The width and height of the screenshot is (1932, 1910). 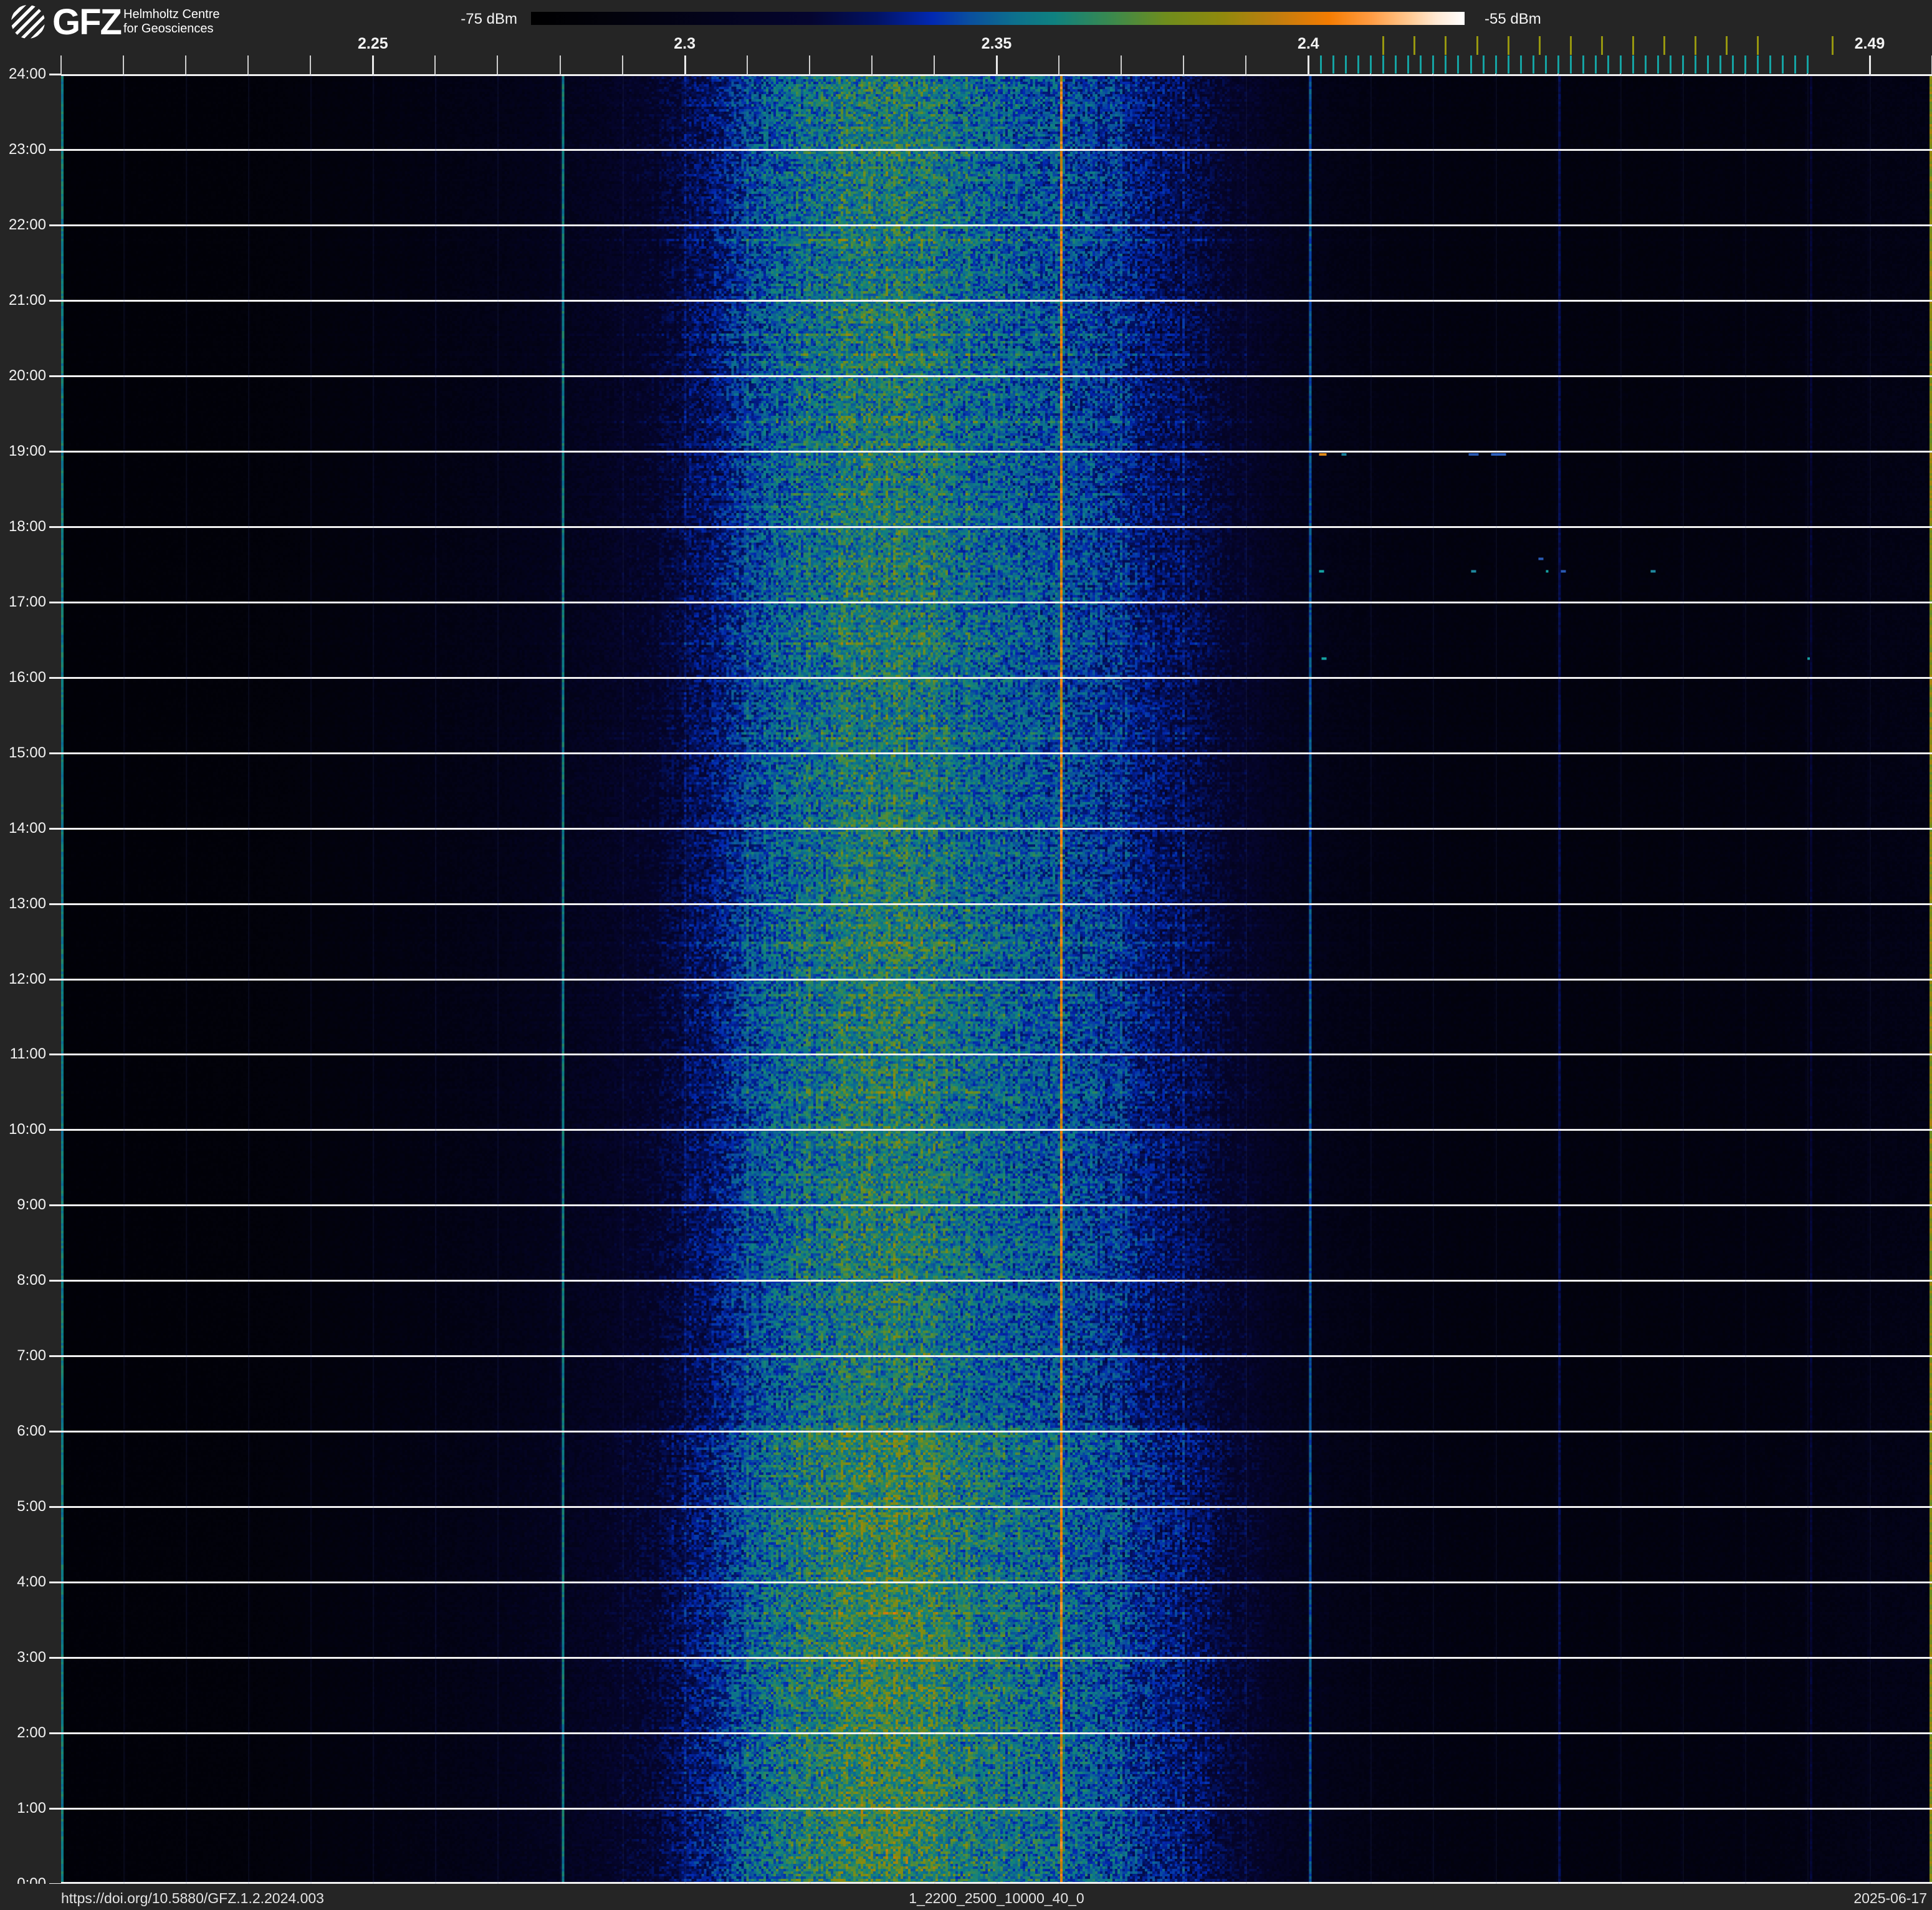 What do you see at coordinates (87, 22) in the screenshot?
I see `brand-text: GFZ` at bounding box center [87, 22].